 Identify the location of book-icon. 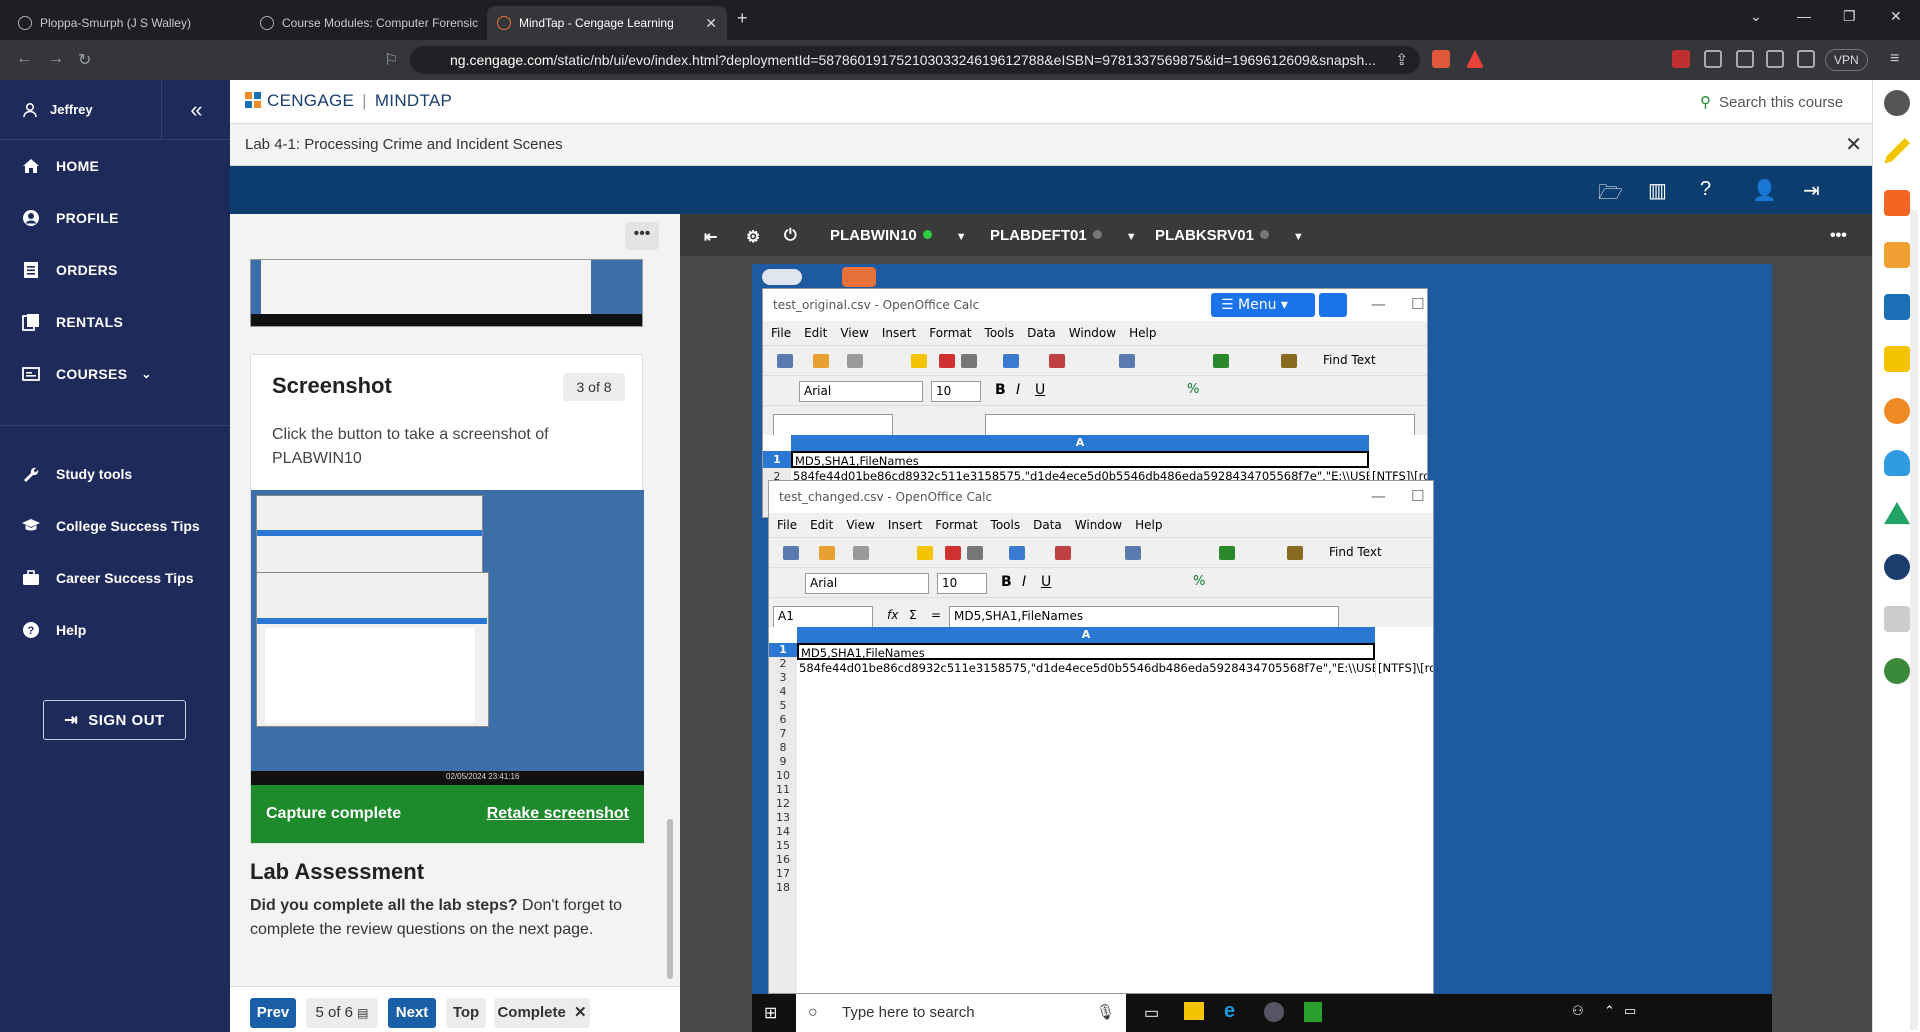
(1897, 307).